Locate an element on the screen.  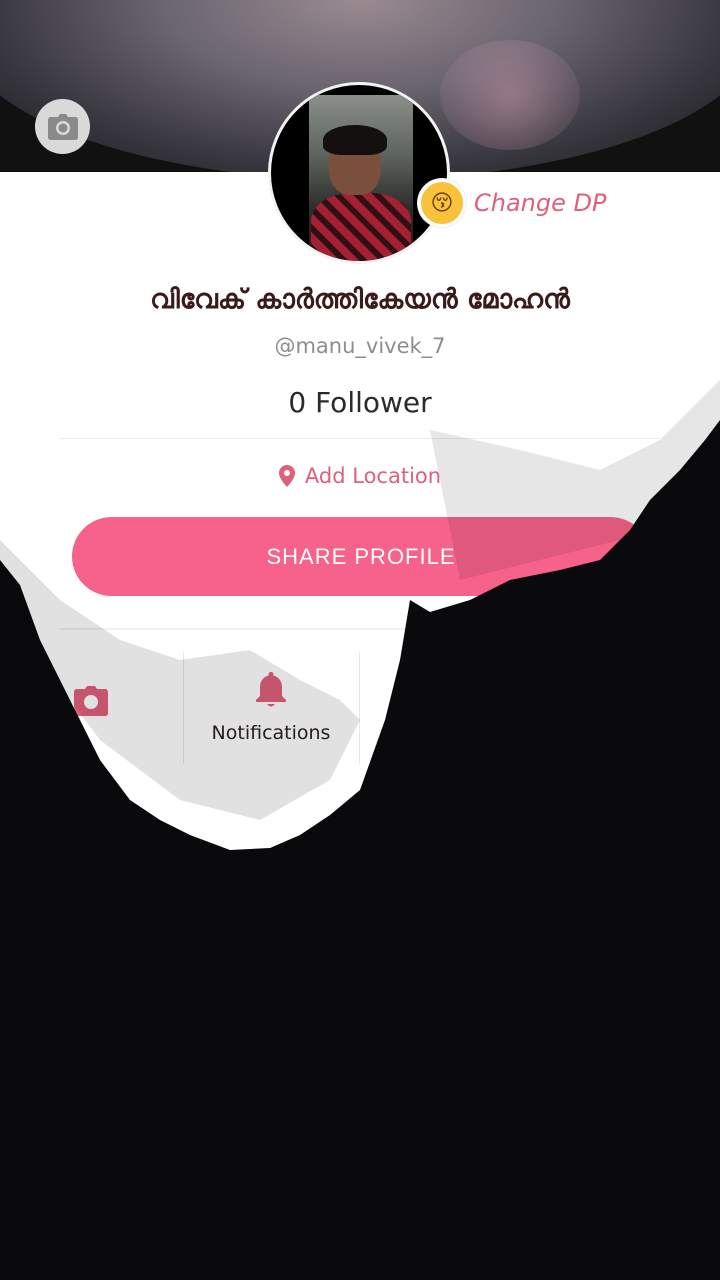
follower-count: 0 Follower is located at coordinates (360, 402).